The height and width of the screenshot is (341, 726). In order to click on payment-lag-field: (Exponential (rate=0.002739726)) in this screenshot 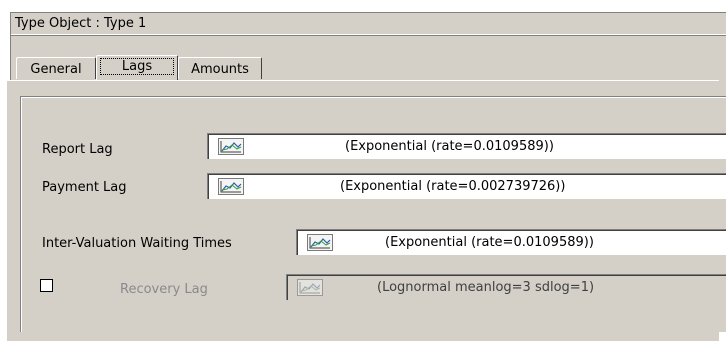, I will do `click(466, 186)`.